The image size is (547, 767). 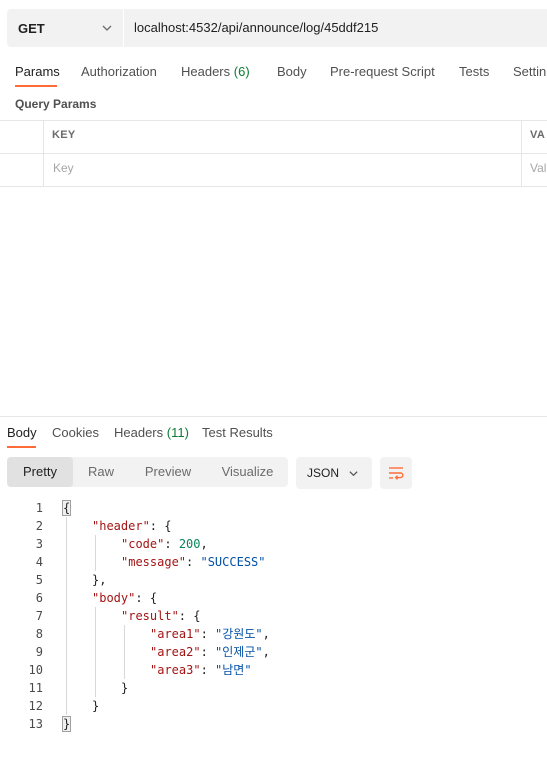 I want to click on tab-params: Params, so click(x=37, y=73).